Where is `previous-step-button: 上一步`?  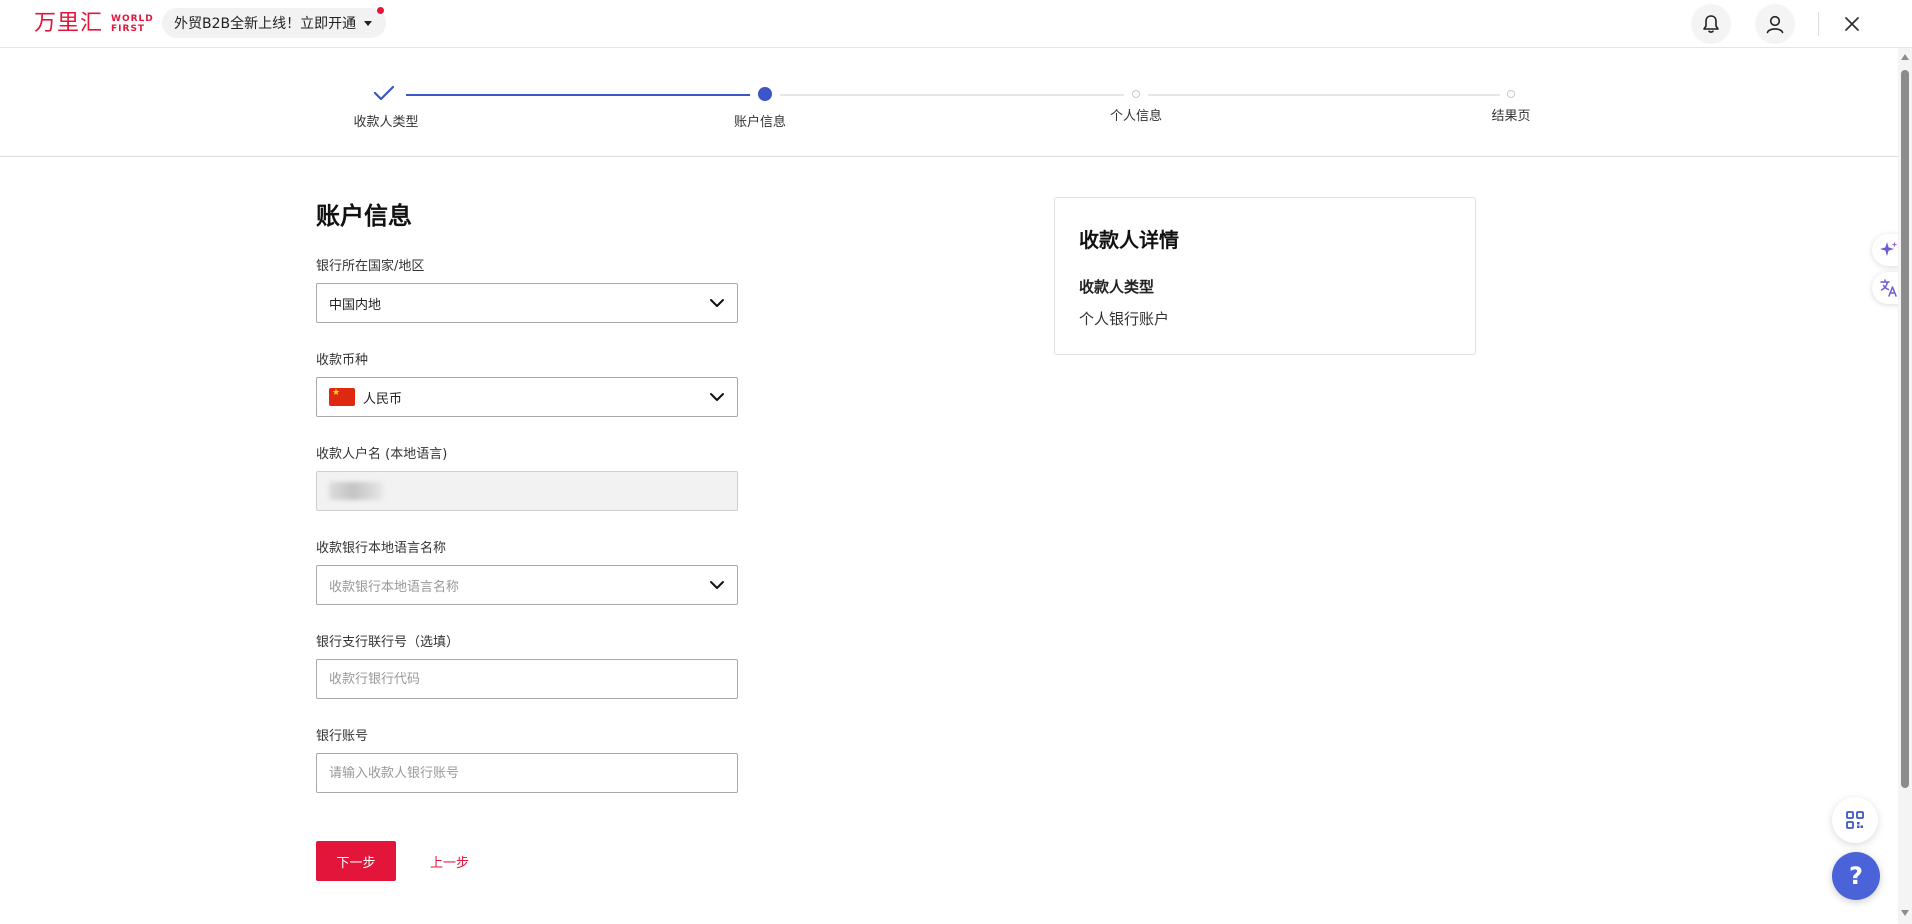
previous-step-button: 上一步 is located at coordinates (449, 861).